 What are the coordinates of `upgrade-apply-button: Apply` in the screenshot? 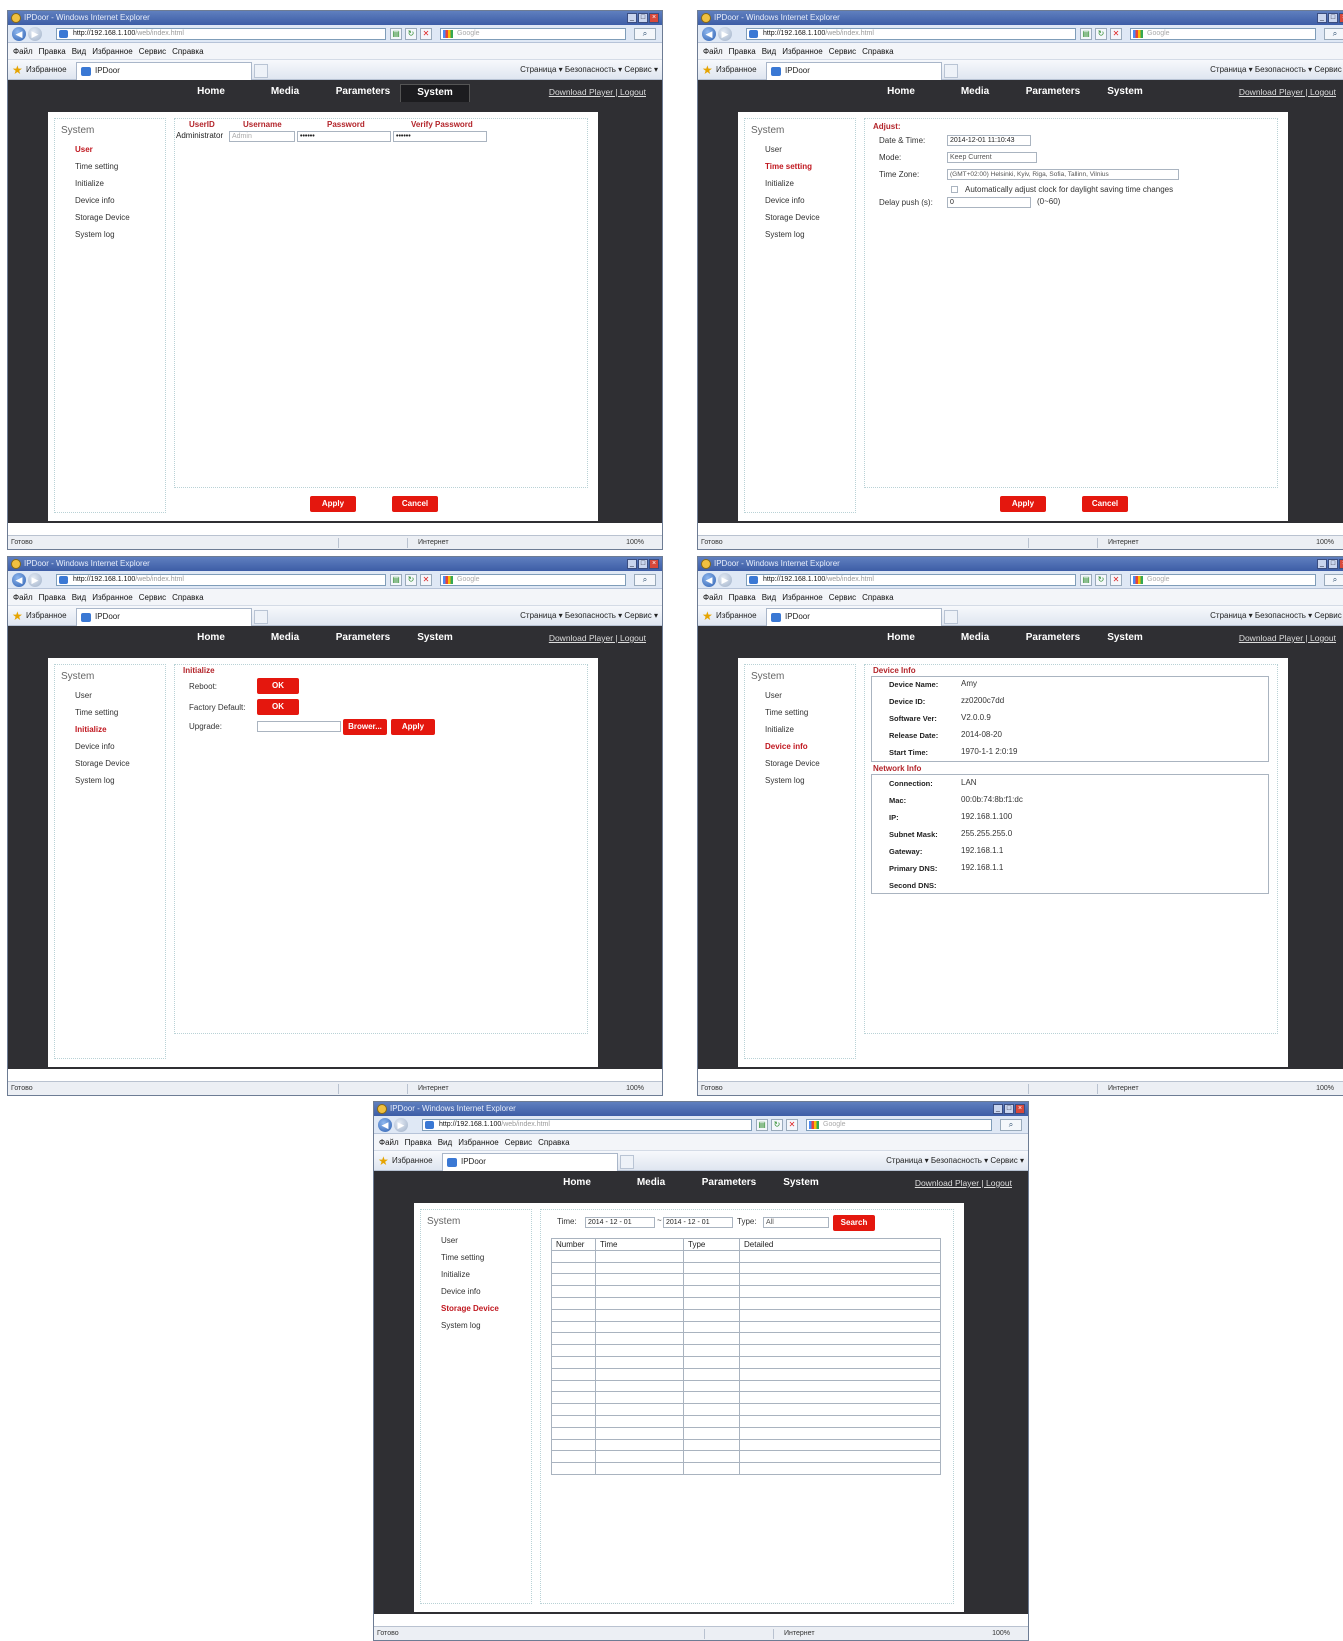 It's located at (413, 727).